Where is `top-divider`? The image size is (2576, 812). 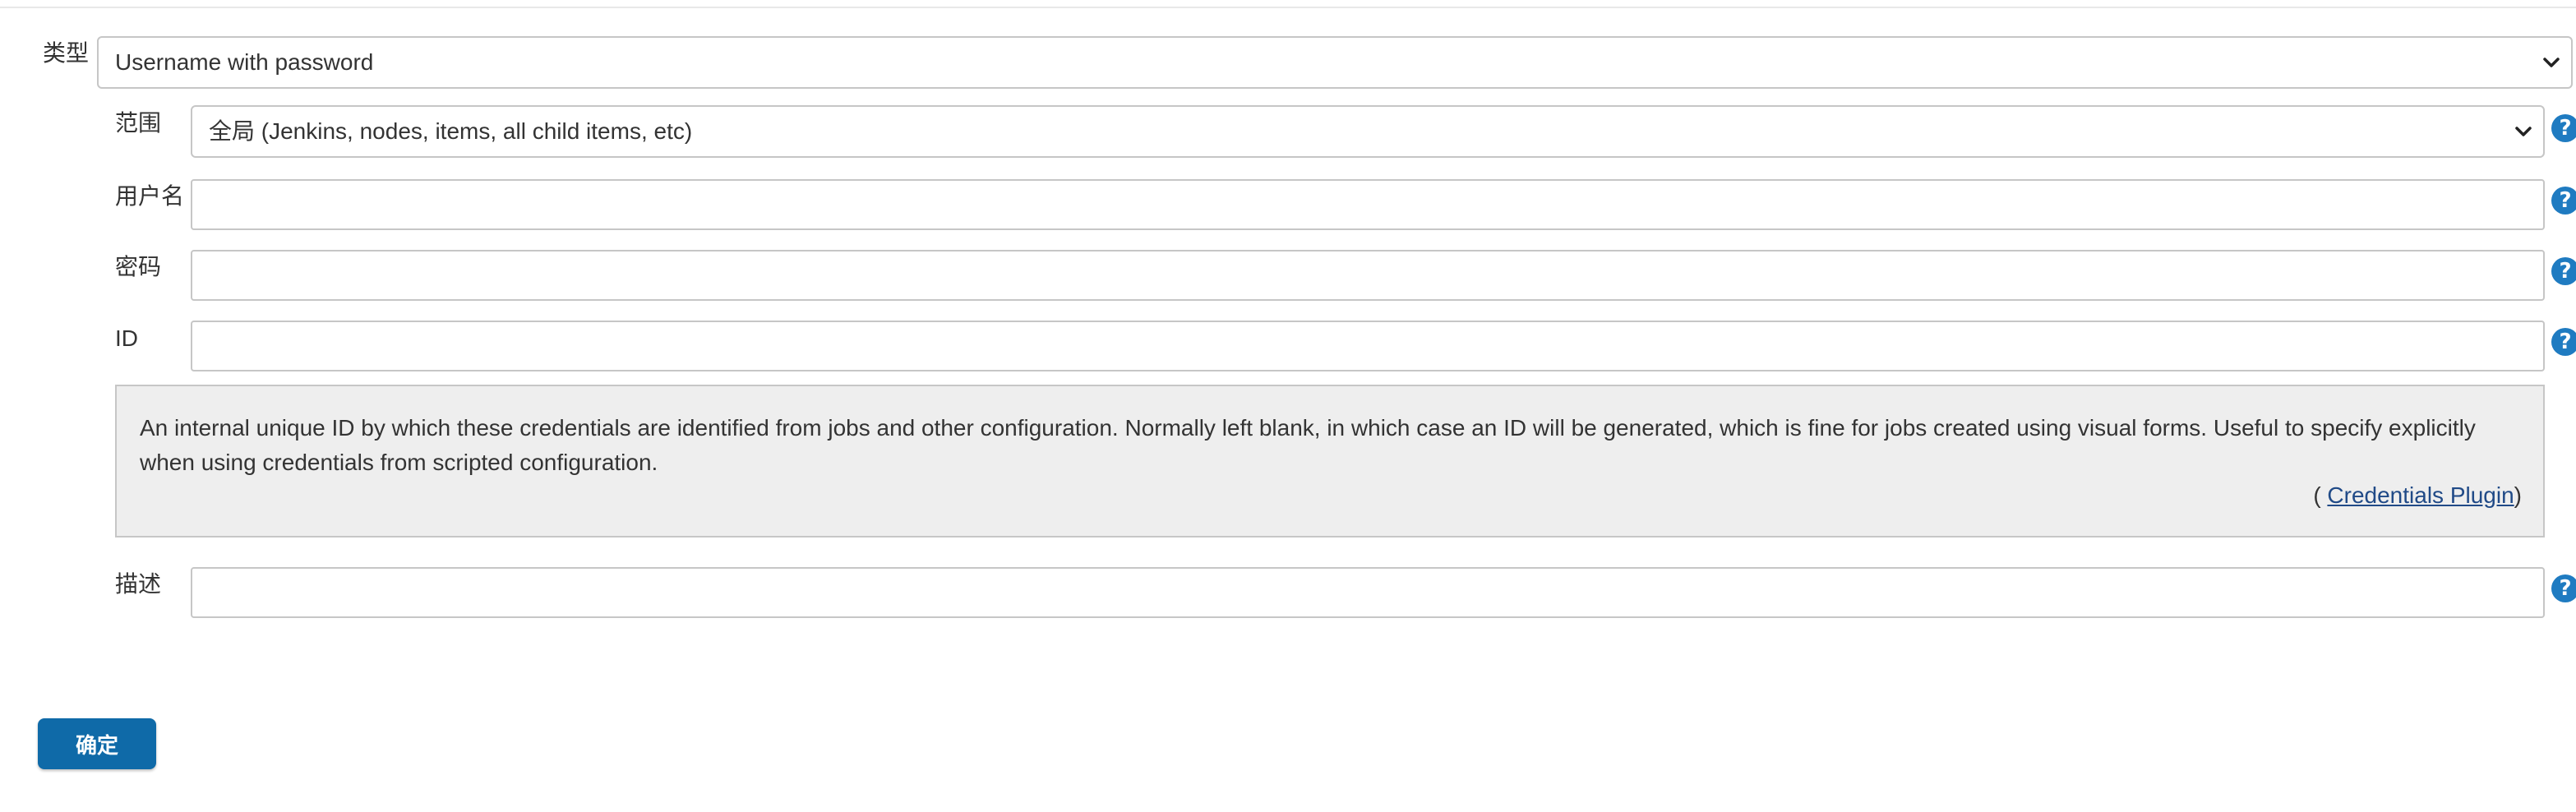 top-divider is located at coordinates (1288, 4).